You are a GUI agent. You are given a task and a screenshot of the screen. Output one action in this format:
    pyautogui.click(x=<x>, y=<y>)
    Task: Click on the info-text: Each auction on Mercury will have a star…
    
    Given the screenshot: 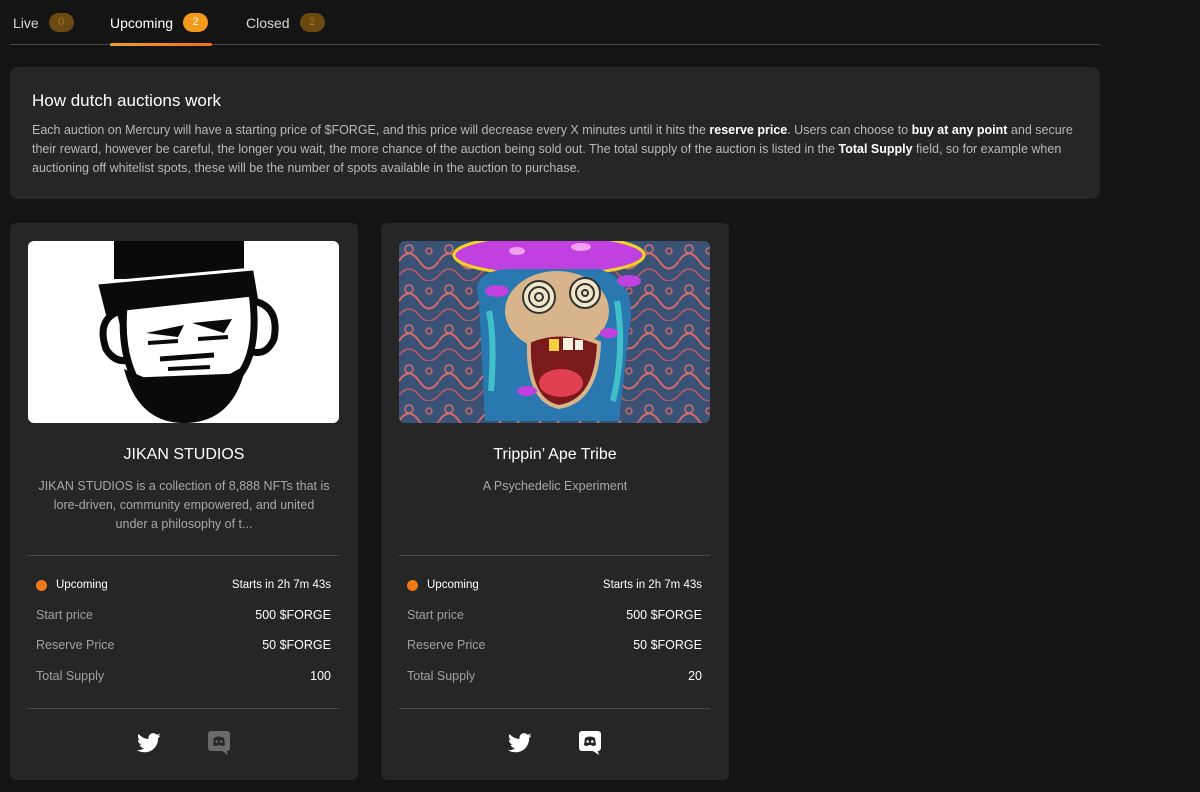 What is the action you would take?
    pyautogui.click(x=555, y=149)
    